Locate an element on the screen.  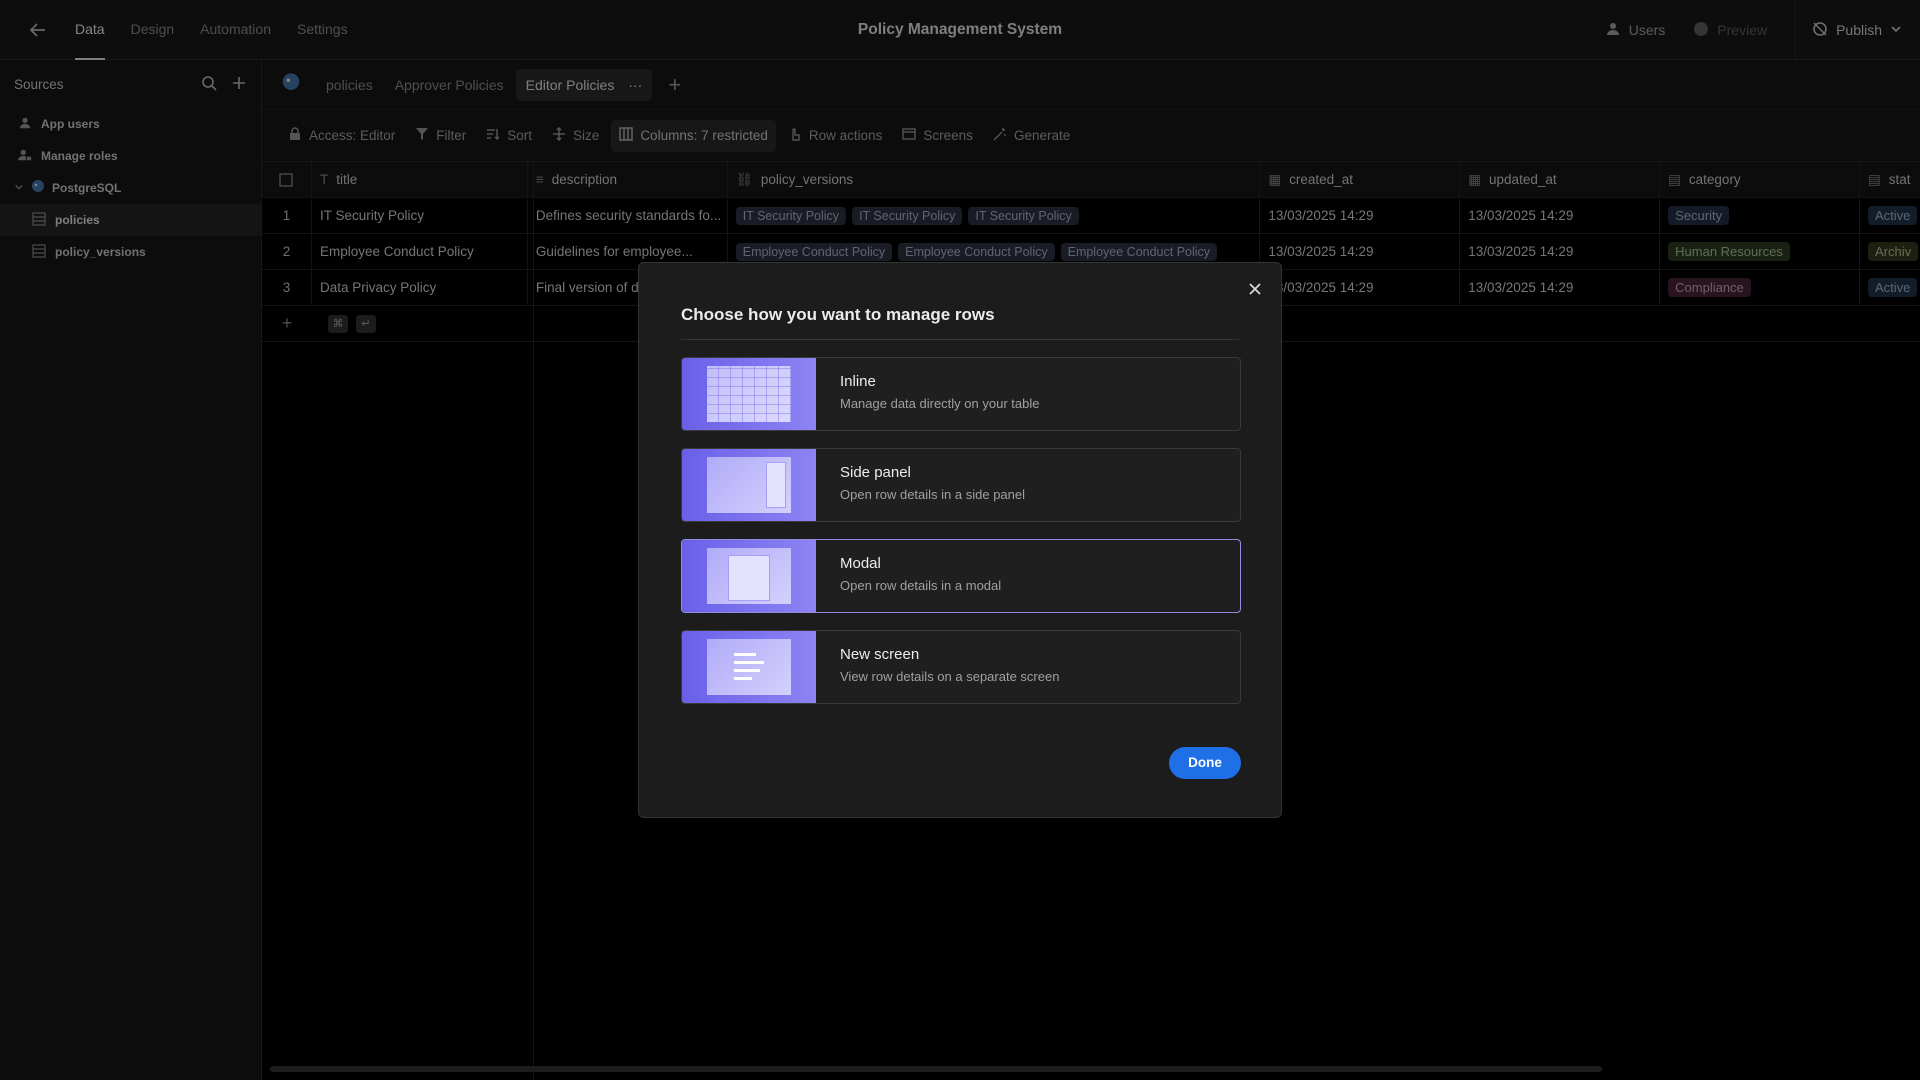
option-label: New screen is located at coordinates (880, 654).